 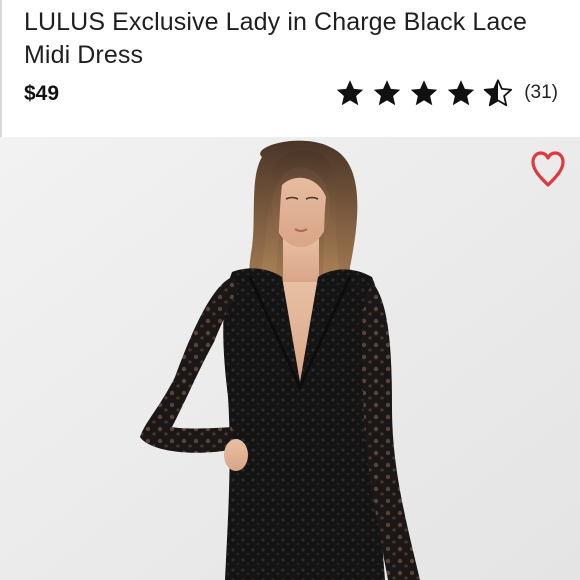 I want to click on star-half-icon, so click(x=498, y=93).